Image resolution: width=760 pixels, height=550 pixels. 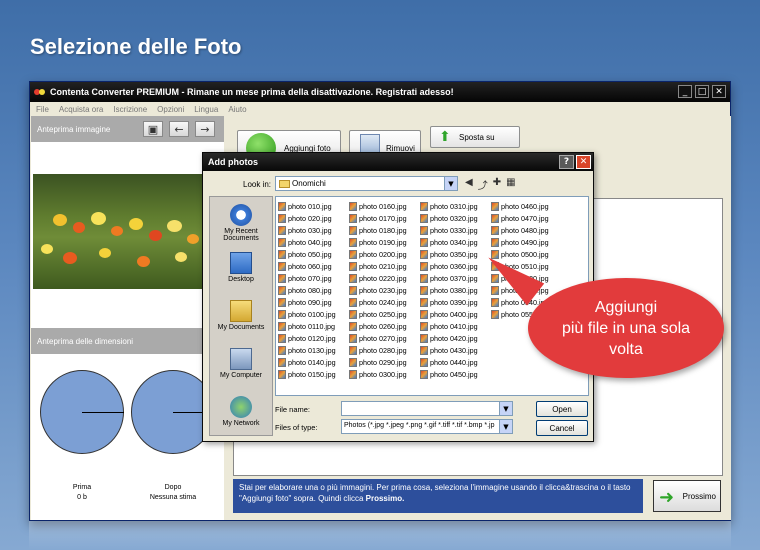 I want to click on file-item-label: photo 0340.jpg, so click(x=454, y=242).